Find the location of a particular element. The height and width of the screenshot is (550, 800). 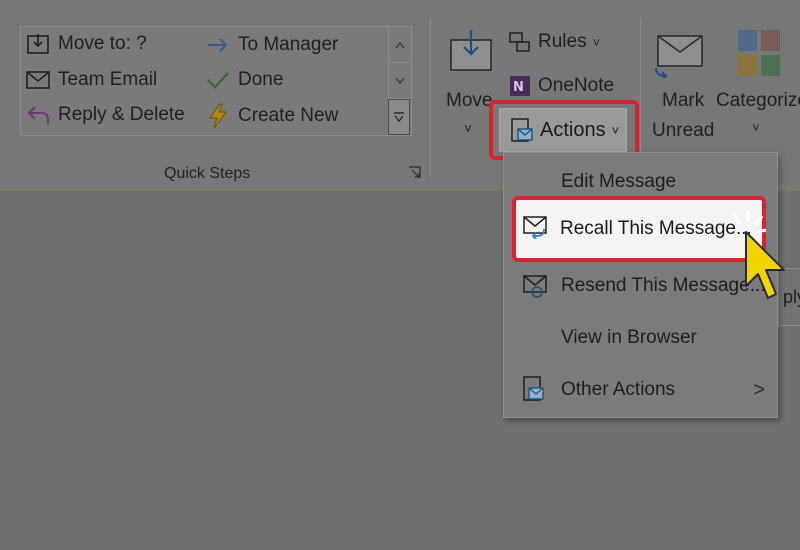

group-label-quick-steps: Quick Steps is located at coordinates (207, 173).